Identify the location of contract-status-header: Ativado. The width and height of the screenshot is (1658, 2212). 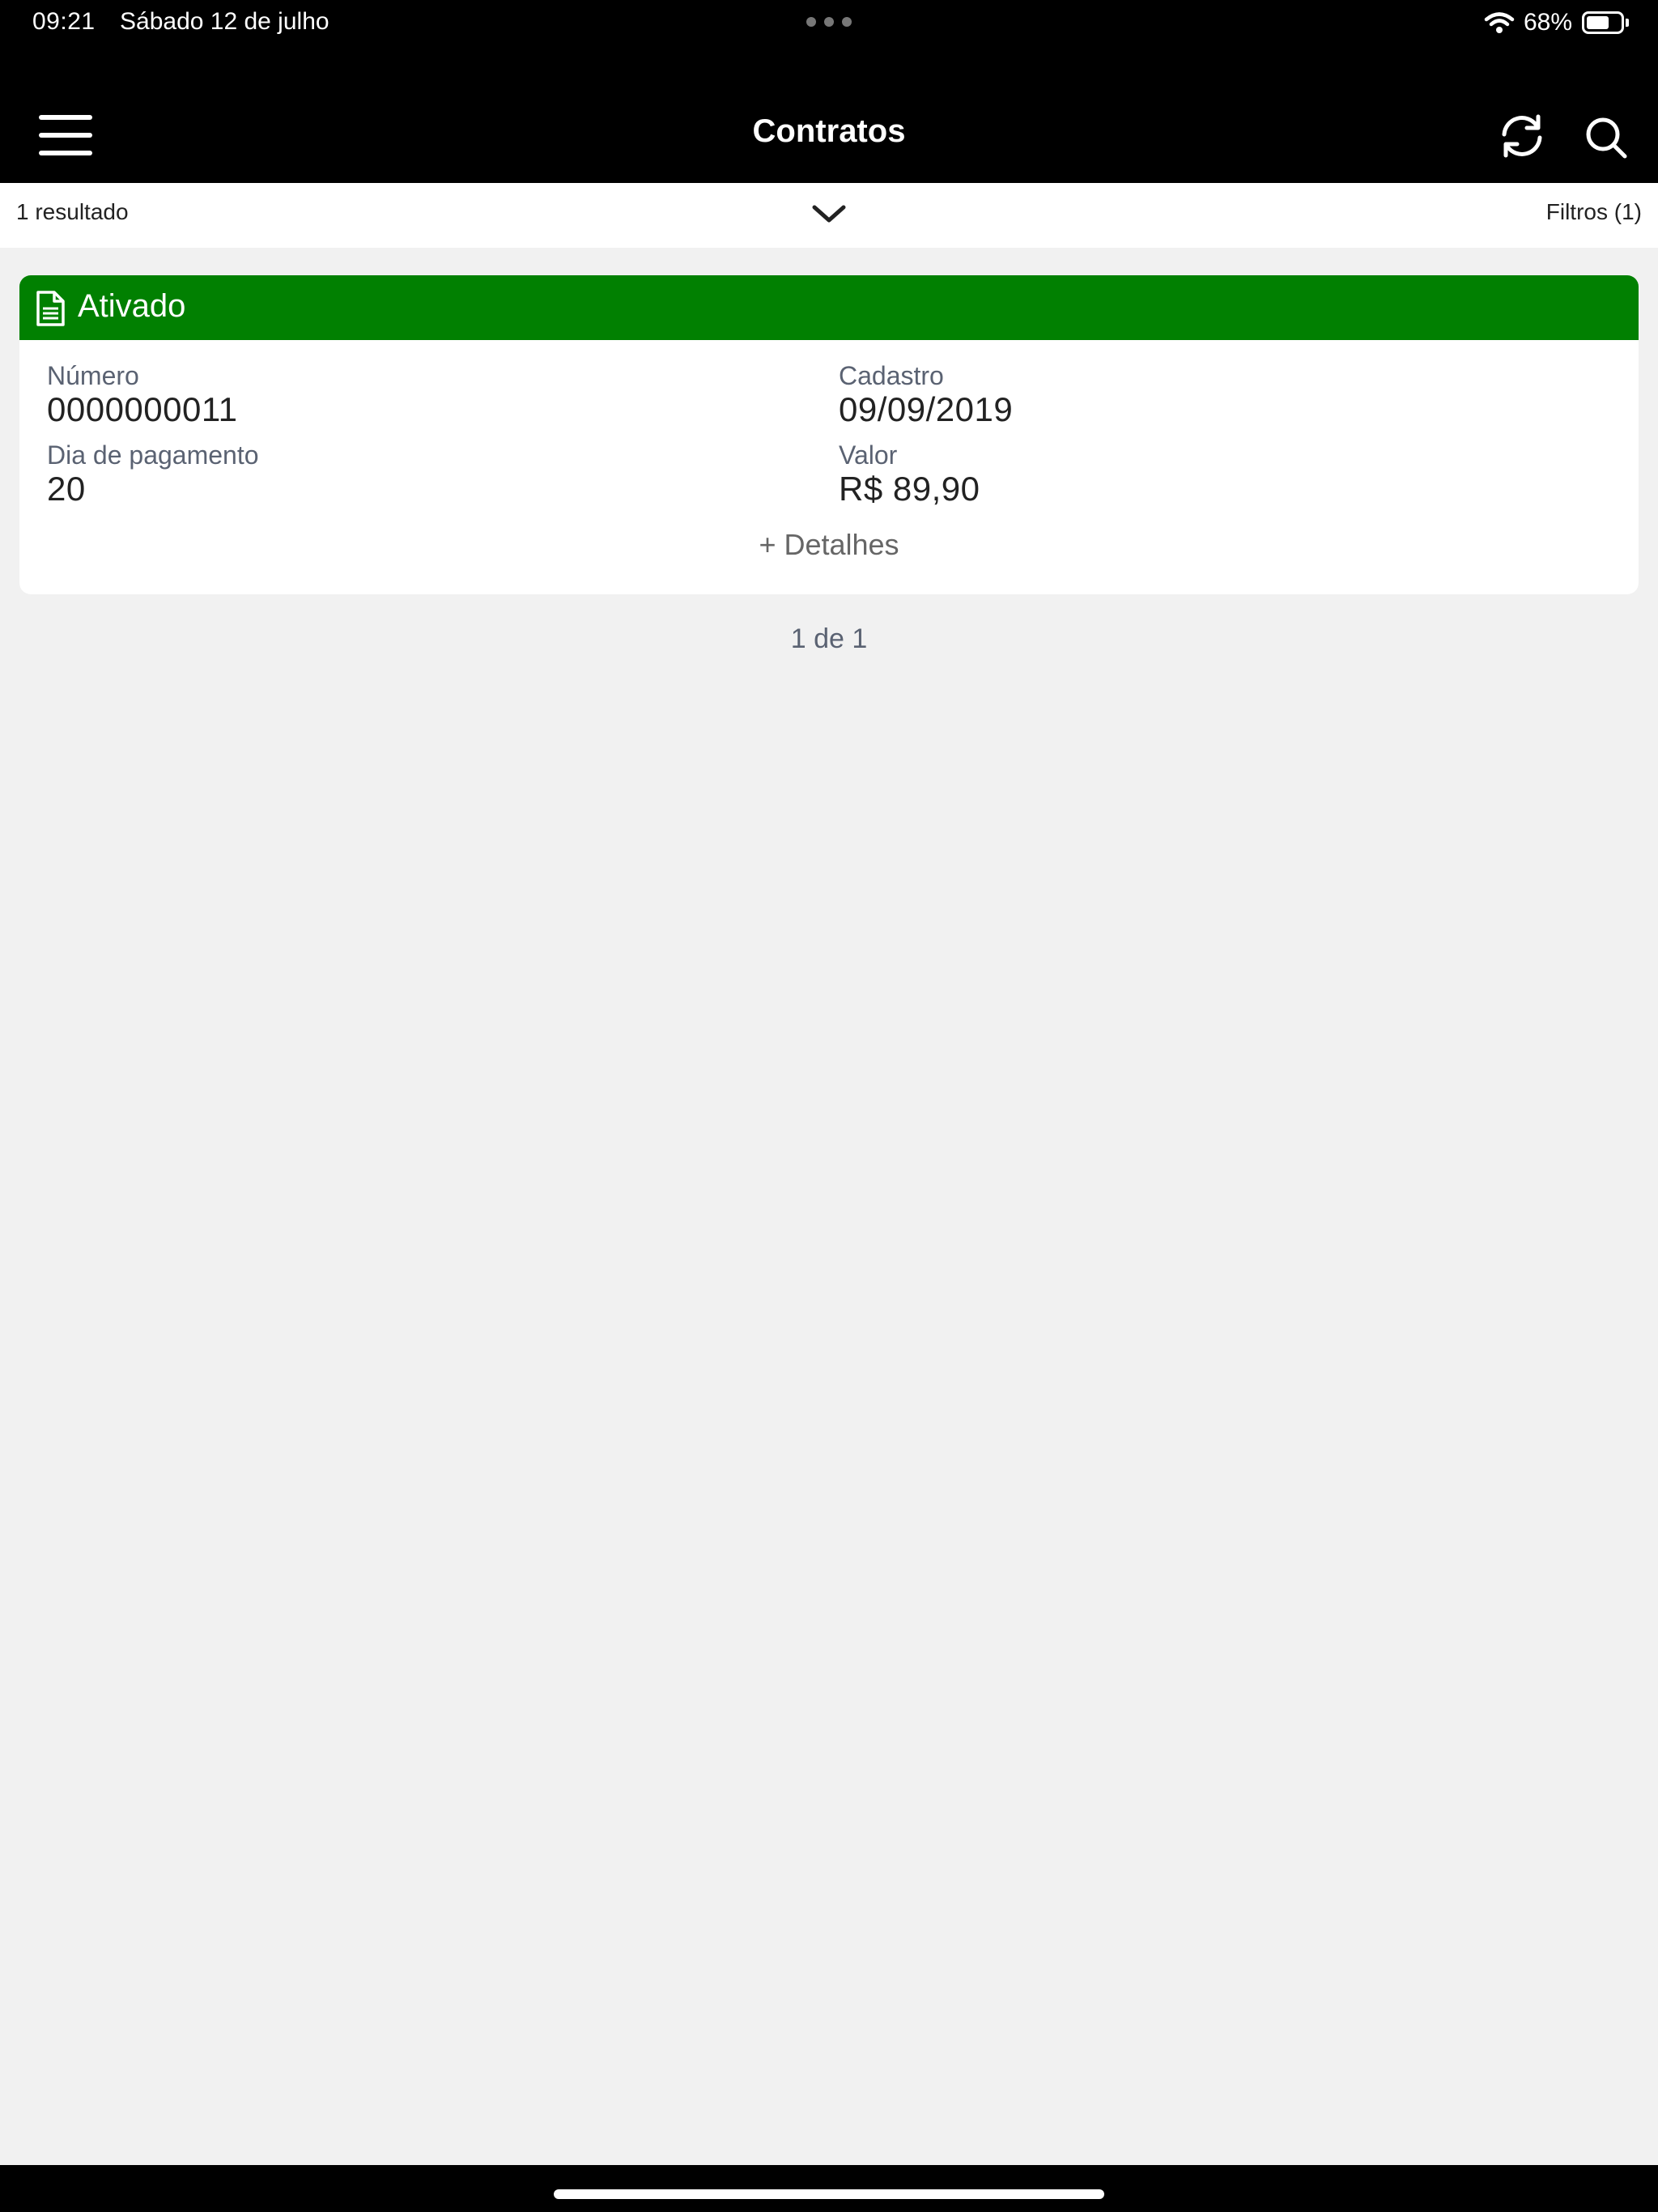
(829, 307).